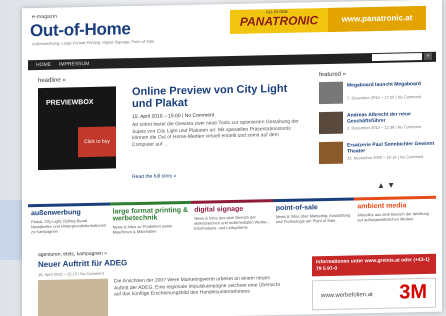  Describe the element at coordinates (80, 30) in the screenshot. I see `site-logo: Out-of-Home` at that location.